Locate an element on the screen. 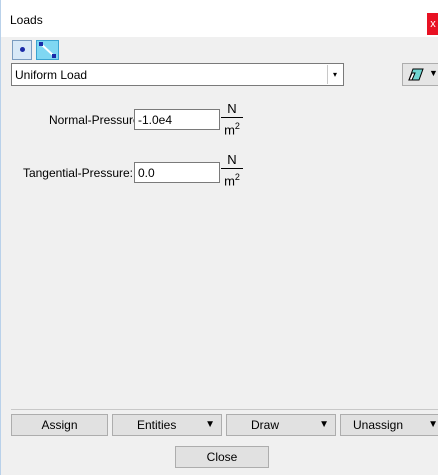  action-bar: Assign Entities ▼ Draw ▼ Unassign ▼ is located at coordinates (224, 424).